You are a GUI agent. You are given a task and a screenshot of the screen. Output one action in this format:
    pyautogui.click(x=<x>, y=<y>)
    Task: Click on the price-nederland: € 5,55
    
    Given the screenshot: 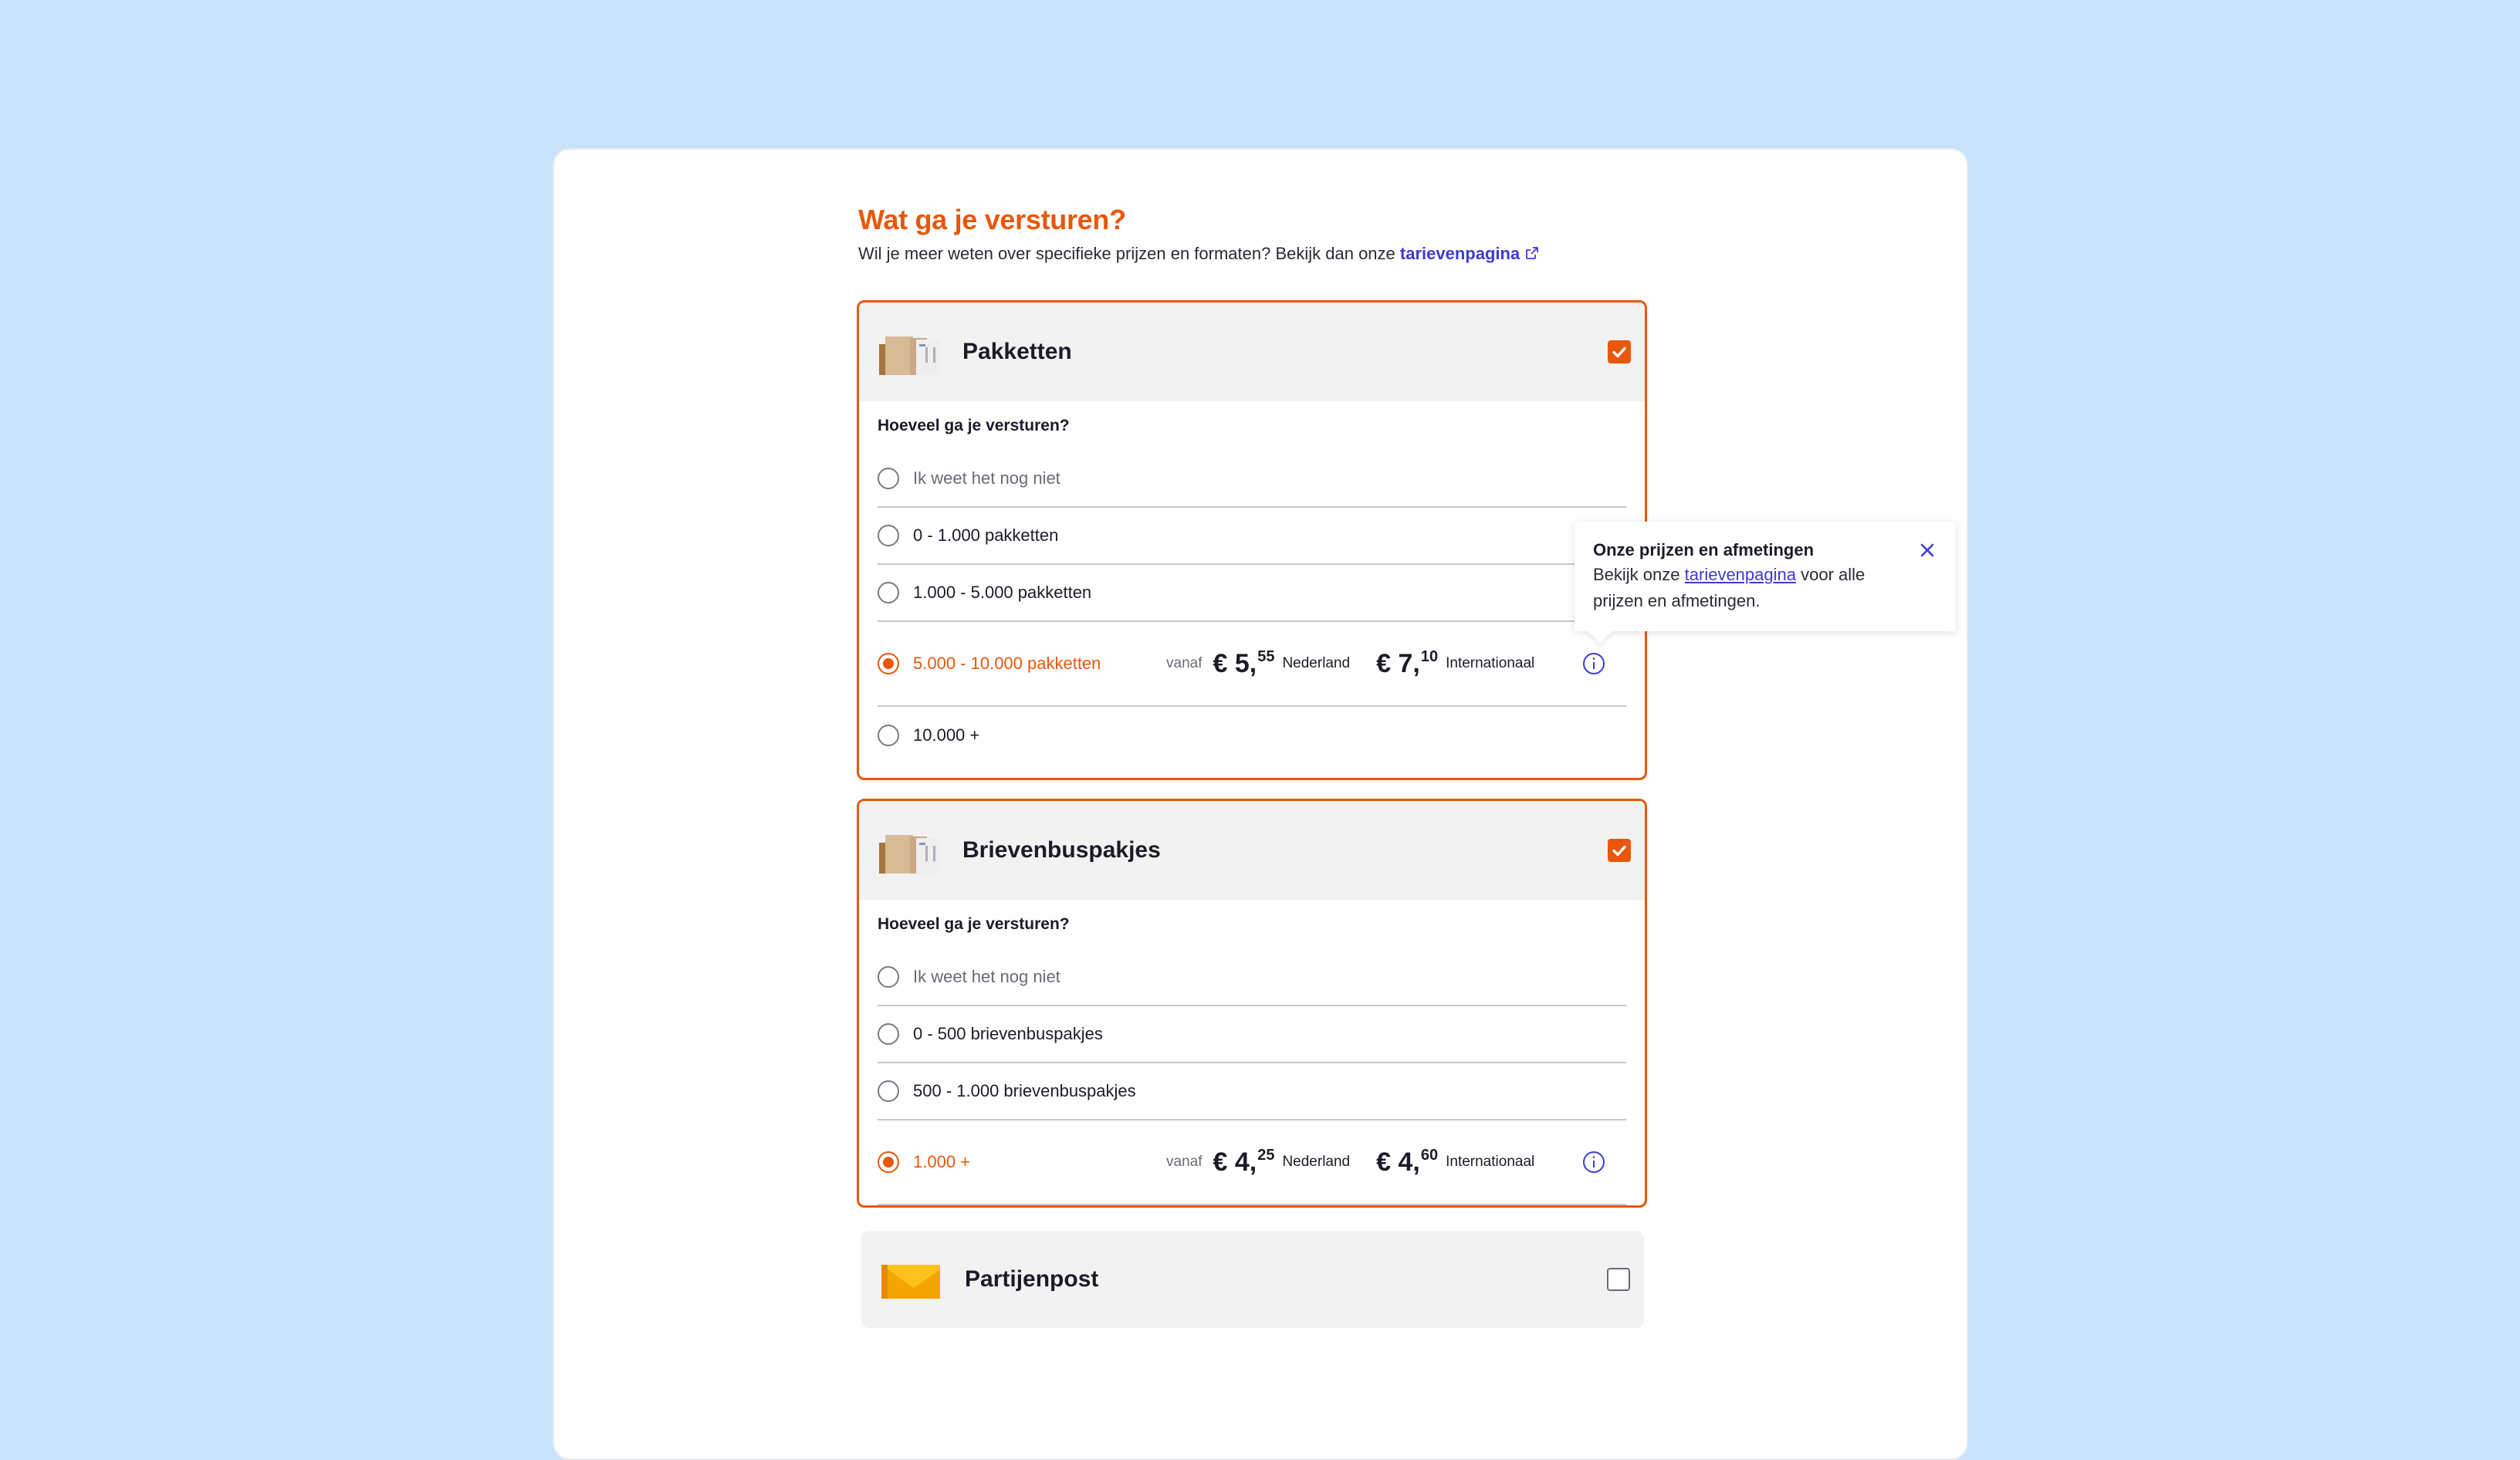 What is the action you would take?
    pyautogui.click(x=1243, y=663)
    